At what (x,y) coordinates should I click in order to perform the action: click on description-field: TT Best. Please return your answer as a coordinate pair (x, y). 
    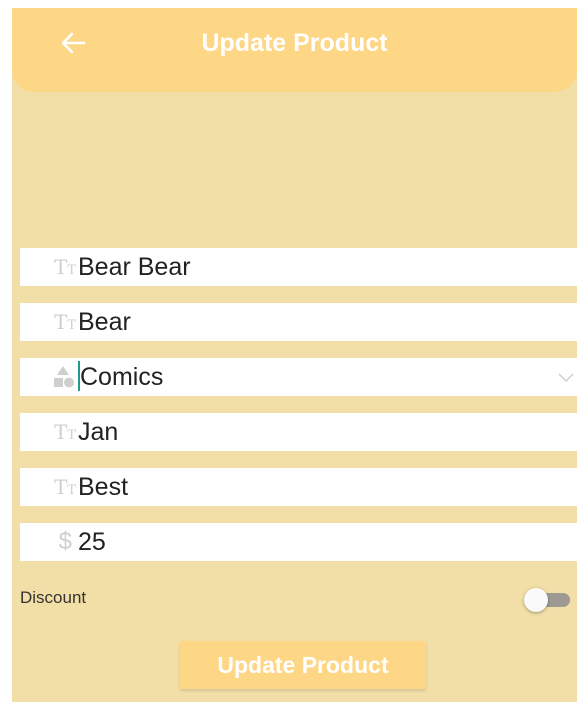
    Looking at the image, I should click on (298, 487).